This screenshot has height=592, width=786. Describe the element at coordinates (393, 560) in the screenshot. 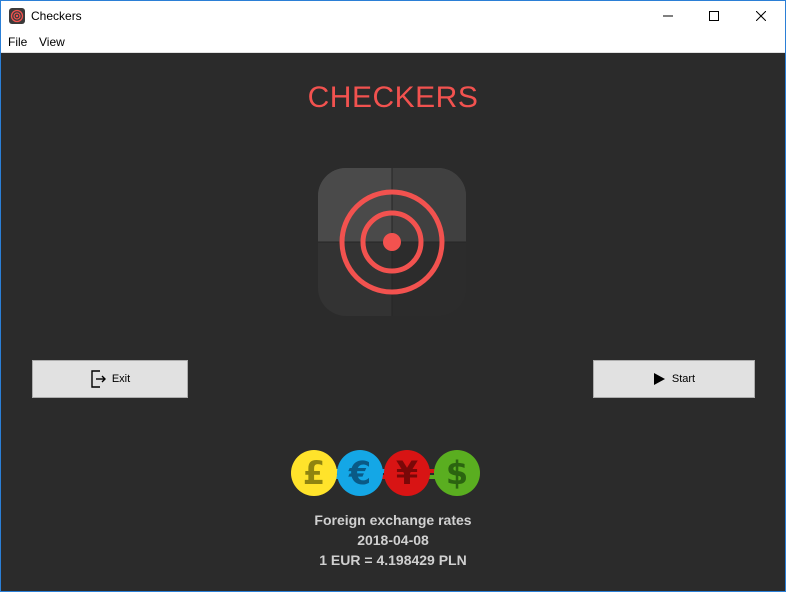

I see `forex-rate: 1 EUR = 4.198429 PLN` at that location.